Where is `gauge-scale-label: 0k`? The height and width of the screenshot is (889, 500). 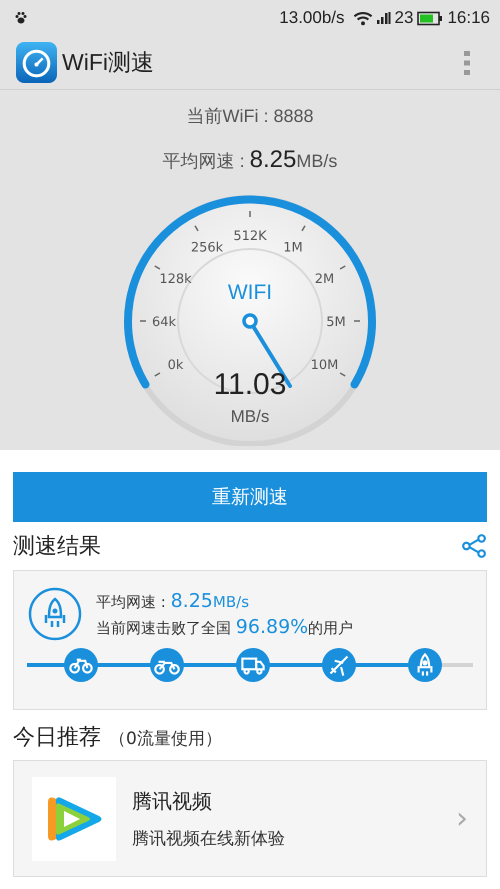
gauge-scale-label: 0k is located at coordinates (176, 365).